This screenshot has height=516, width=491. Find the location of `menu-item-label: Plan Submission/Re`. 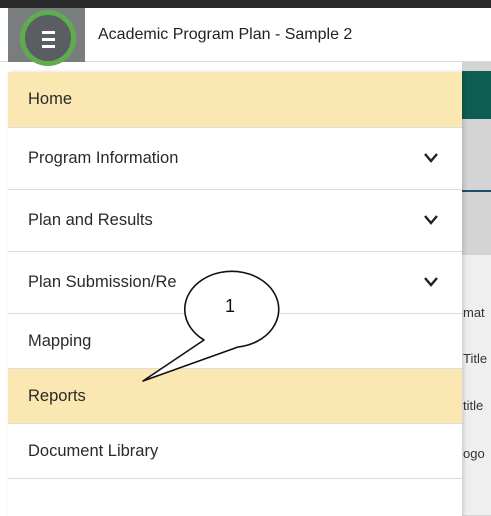

menu-item-label: Plan Submission/Re is located at coordinates (102, 282).